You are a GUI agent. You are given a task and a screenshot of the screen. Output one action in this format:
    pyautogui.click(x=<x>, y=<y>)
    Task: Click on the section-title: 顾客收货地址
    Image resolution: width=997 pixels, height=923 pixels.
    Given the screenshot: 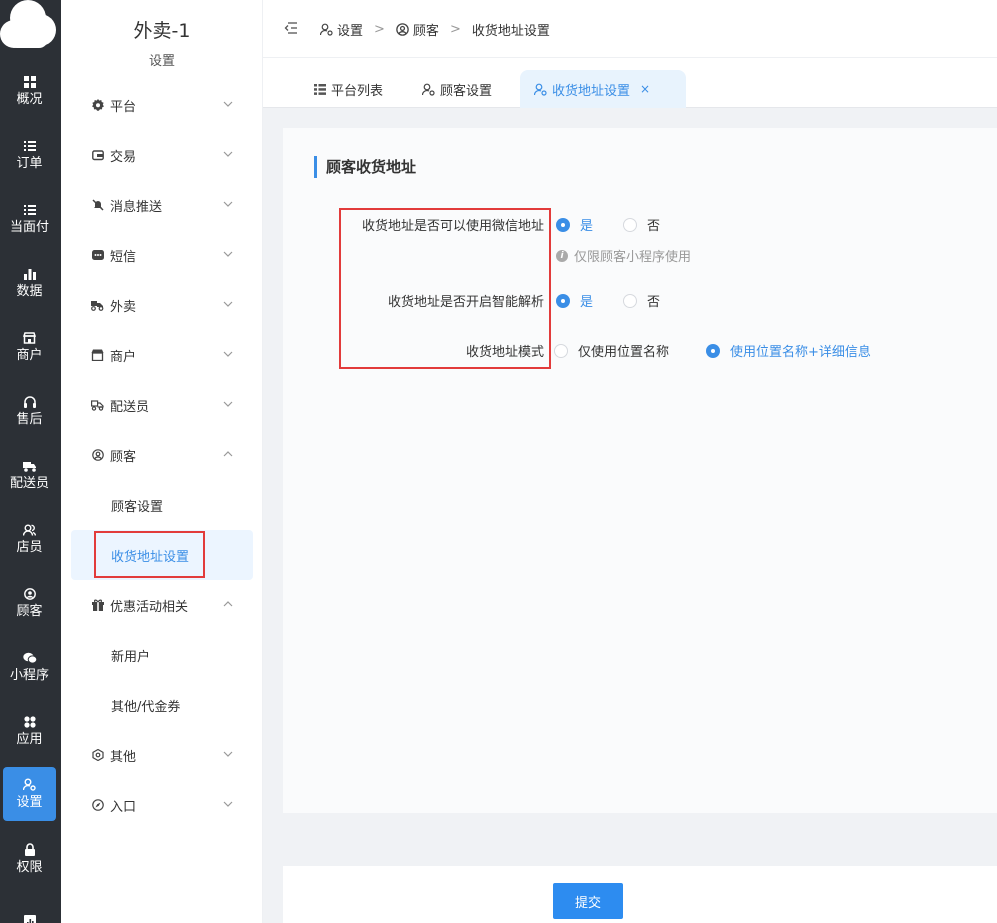 What is the action you would take?
    pyautogui.click(x=365, y=167)
    